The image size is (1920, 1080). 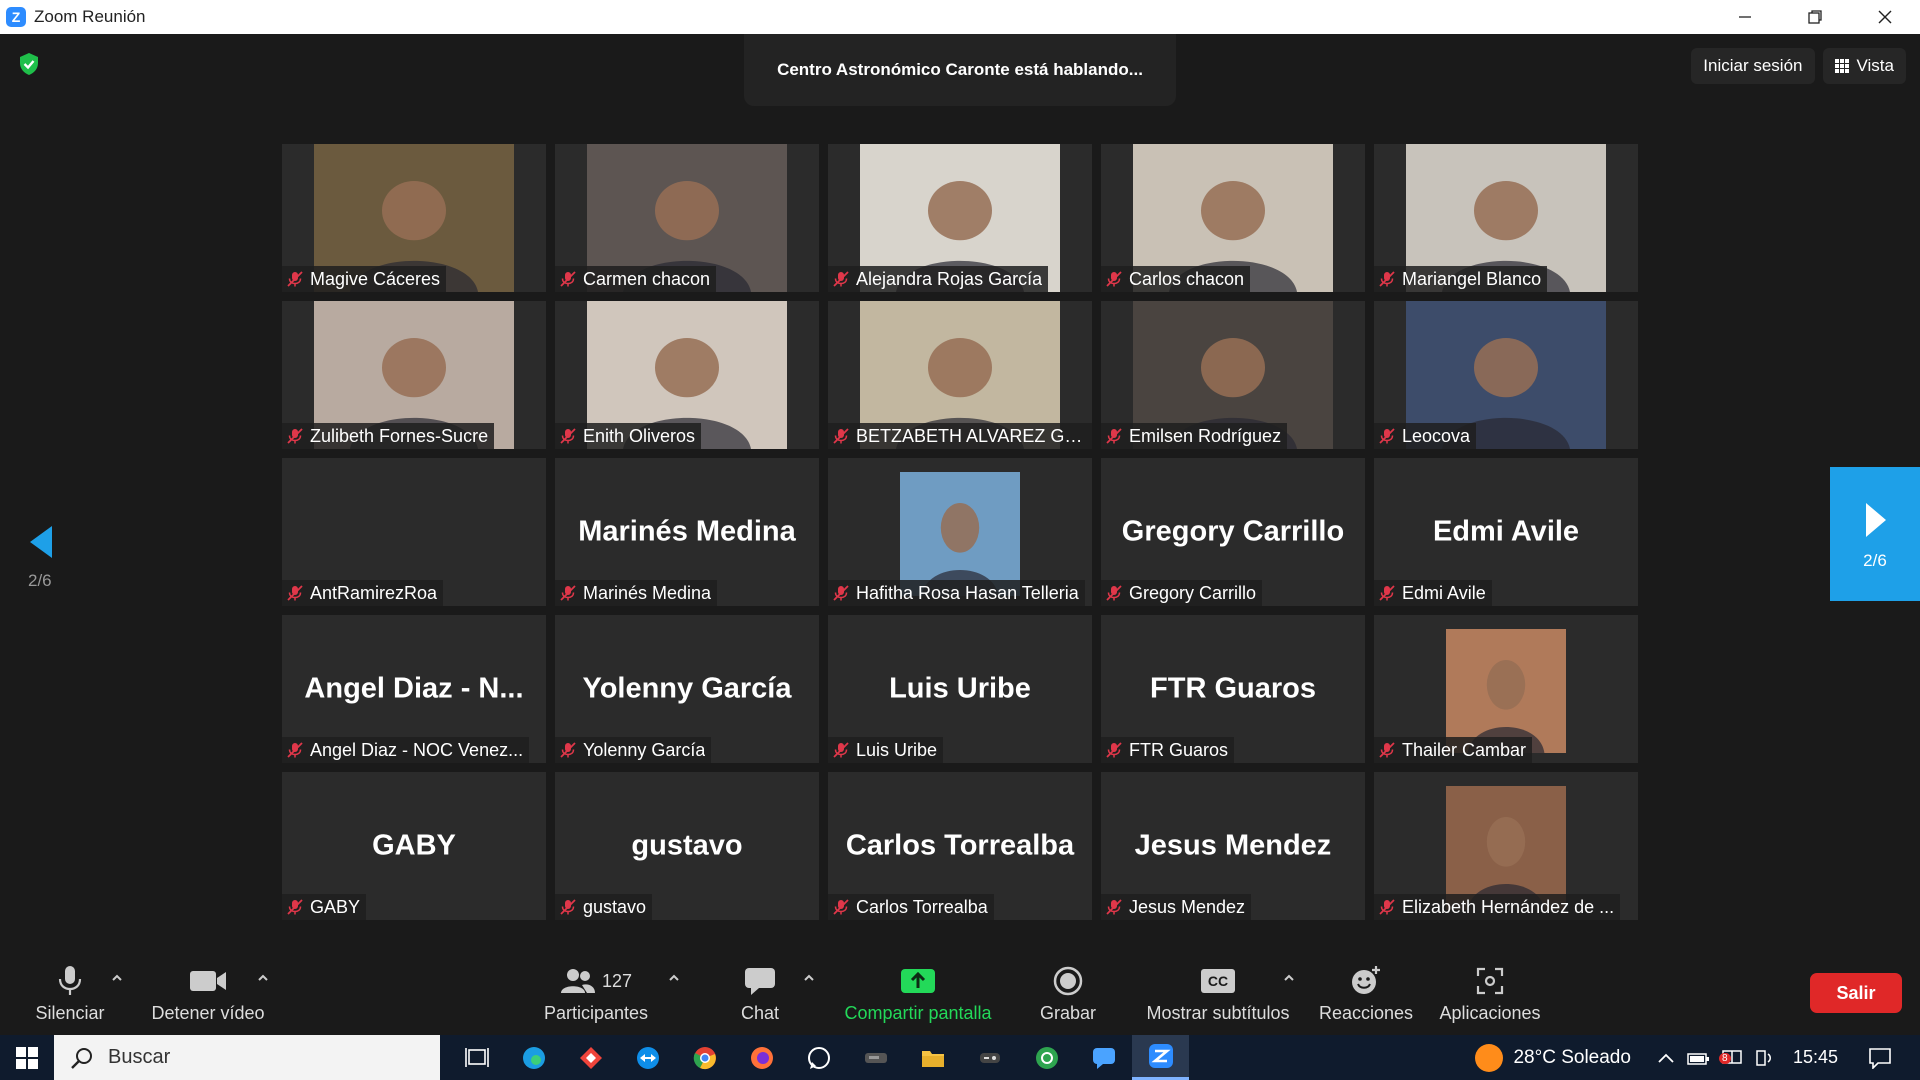 What do you see at coordinates (1506, 218) in the screenshot?
I see `participant-tile: Mariangel Blanco` at bounding box center [1506, 218].